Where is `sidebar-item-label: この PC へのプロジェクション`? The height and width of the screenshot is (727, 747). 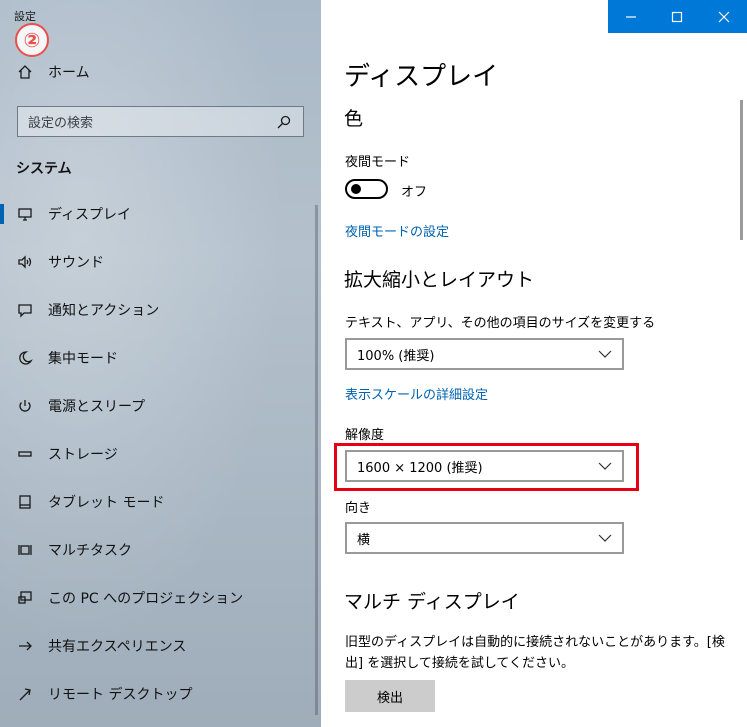
sidebar-item-label: この PC へのプロジェクション is located at coordinates (146, 599).